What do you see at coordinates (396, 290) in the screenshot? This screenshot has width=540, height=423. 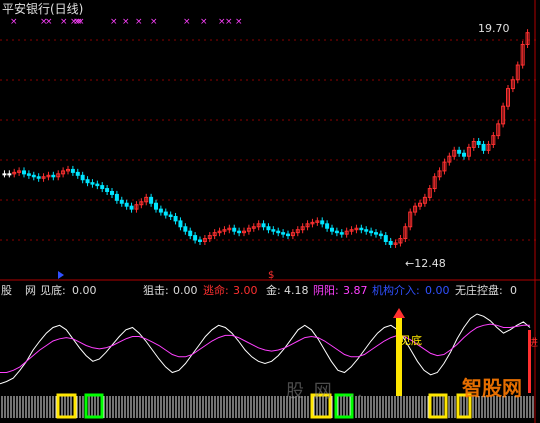 I see `indicator-jigou: 机构介入:` at bounding box center [396, 290].